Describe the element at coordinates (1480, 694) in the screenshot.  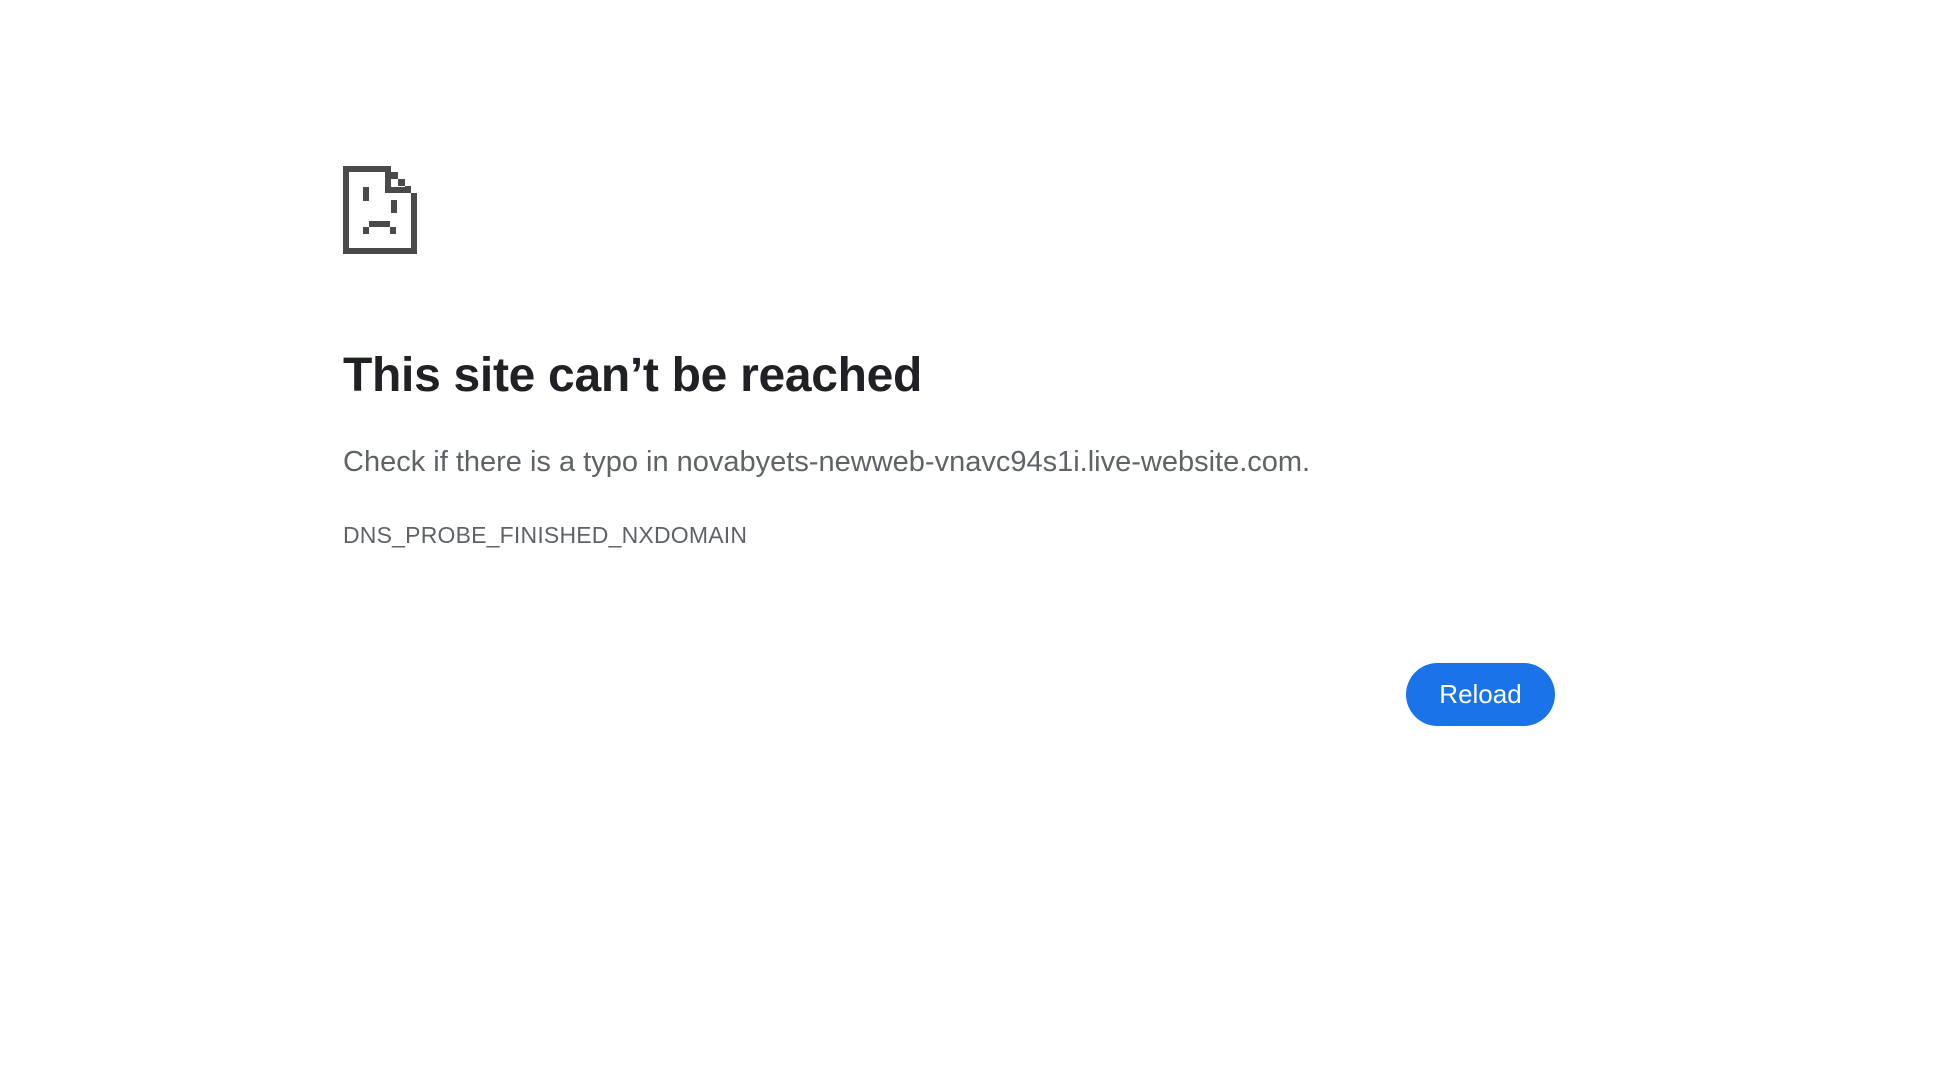
I see `reload-button: Reload` at that location.